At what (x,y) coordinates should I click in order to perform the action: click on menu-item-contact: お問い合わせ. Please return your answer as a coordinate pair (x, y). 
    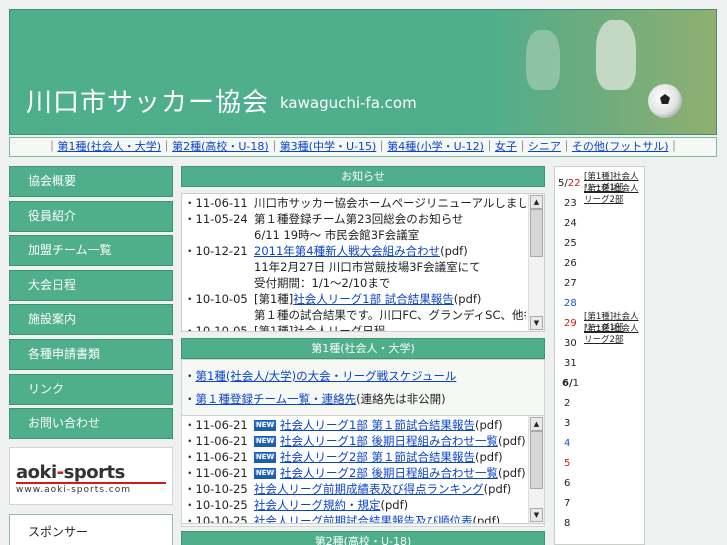
    Looking at the image, I should click on (91, 424).